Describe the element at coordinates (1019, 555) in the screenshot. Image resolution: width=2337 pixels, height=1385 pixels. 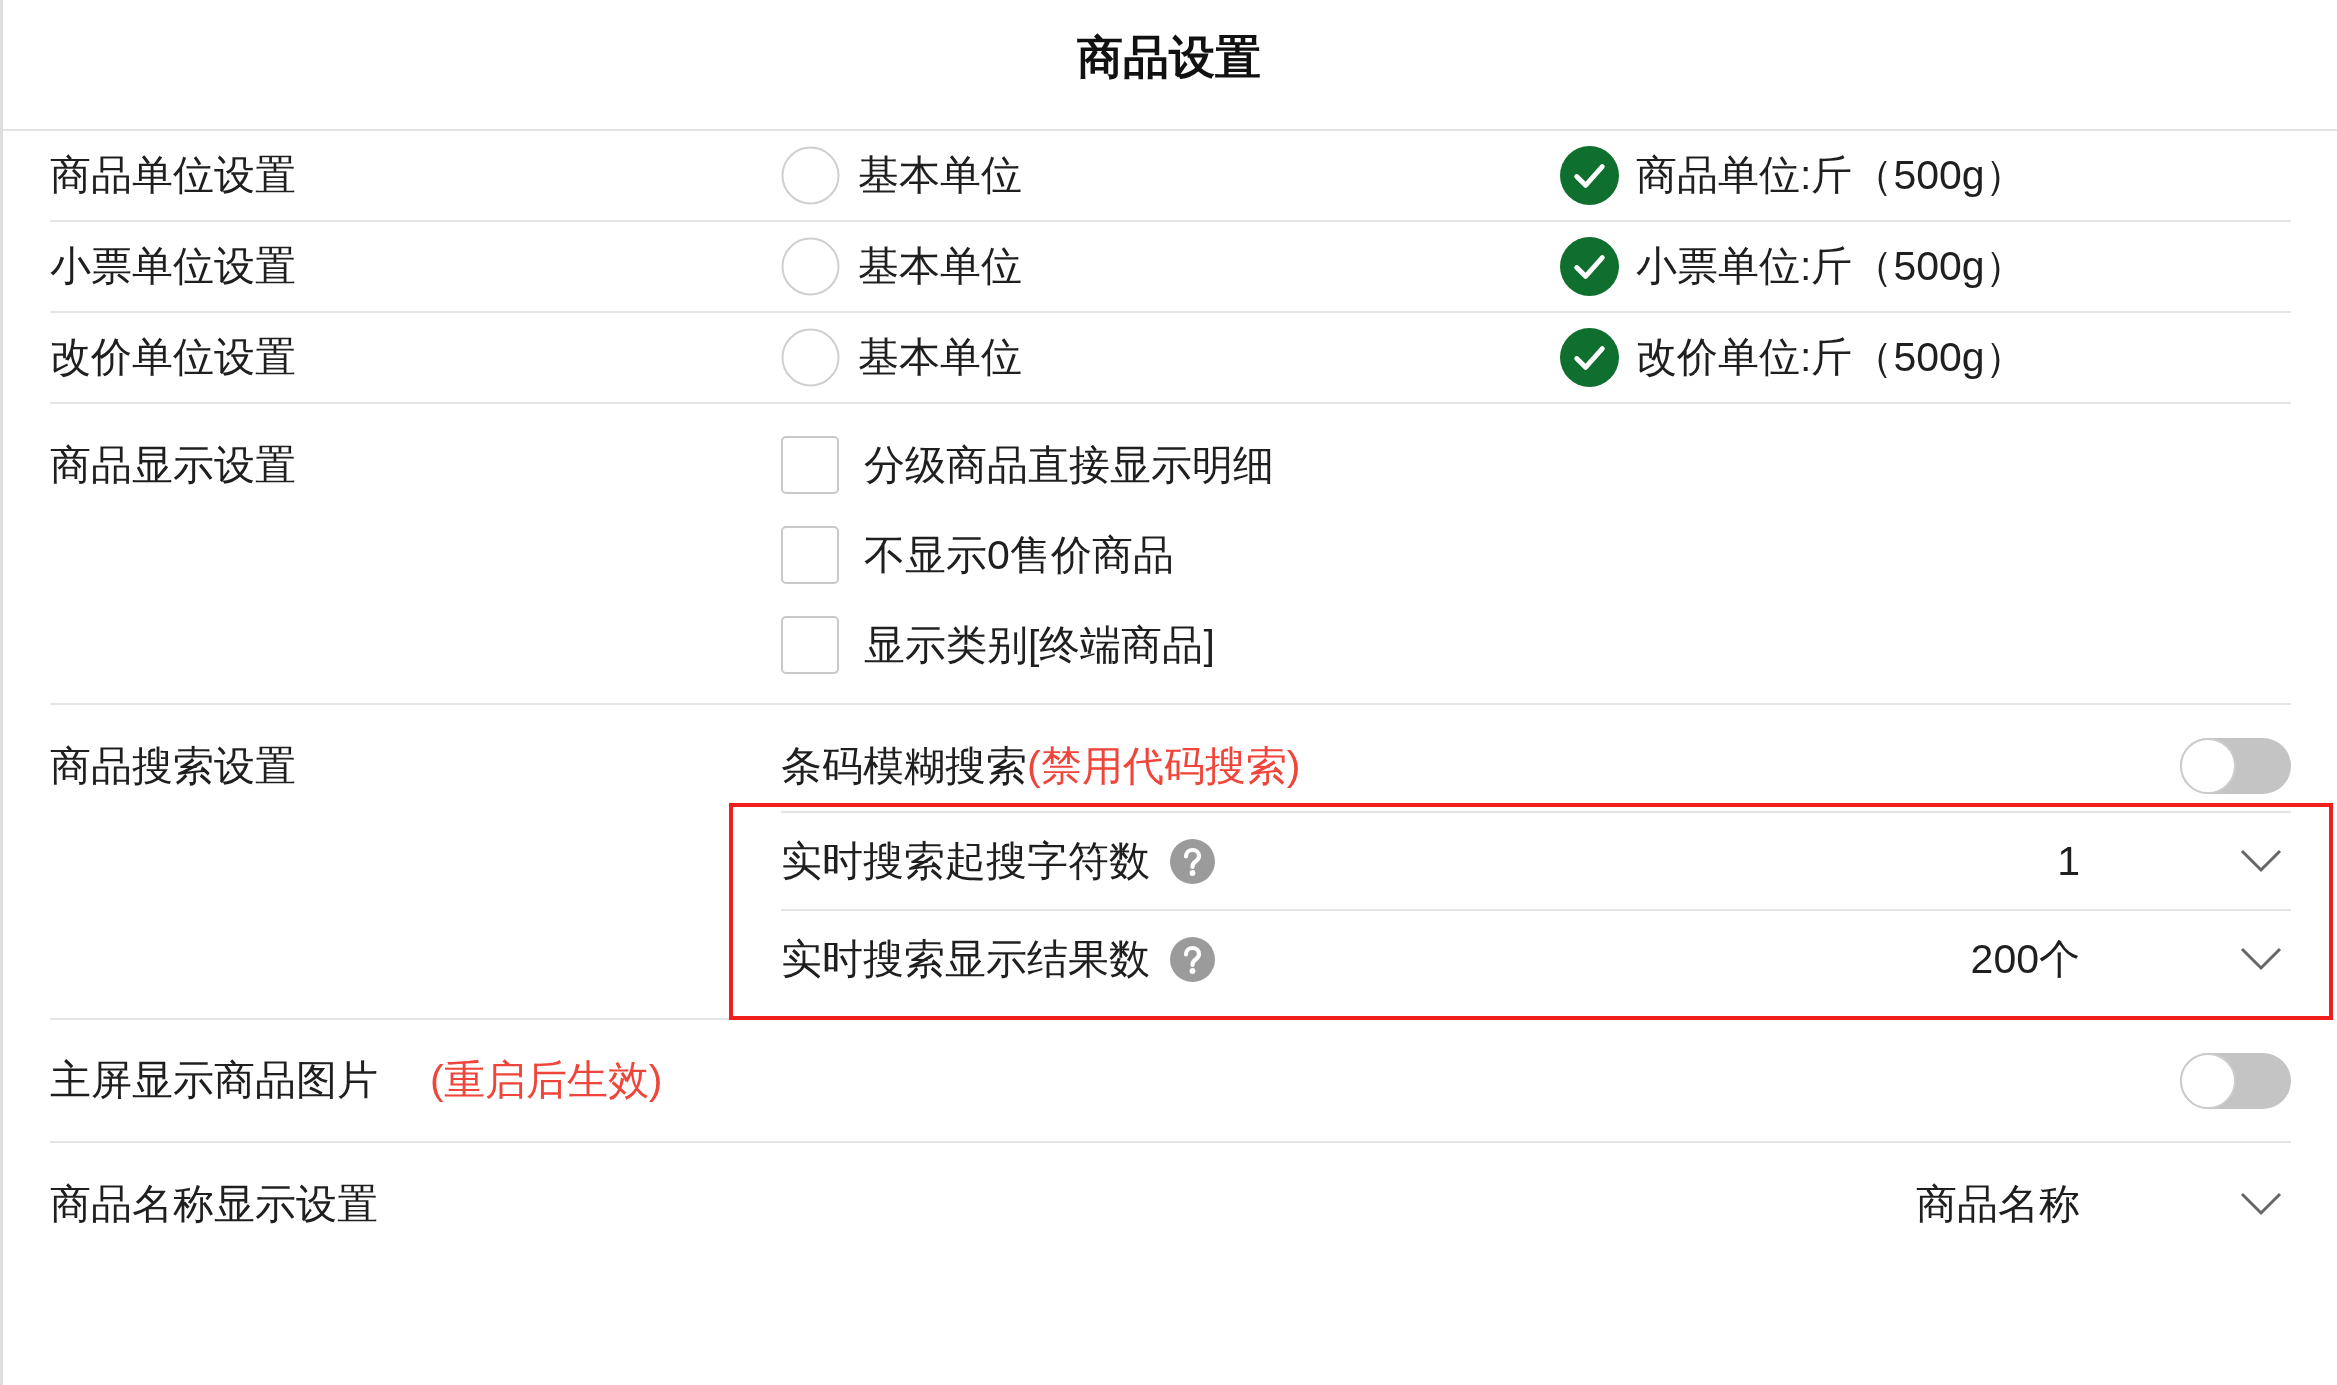
I see `option-label: 不显示0售价商品` at that location.